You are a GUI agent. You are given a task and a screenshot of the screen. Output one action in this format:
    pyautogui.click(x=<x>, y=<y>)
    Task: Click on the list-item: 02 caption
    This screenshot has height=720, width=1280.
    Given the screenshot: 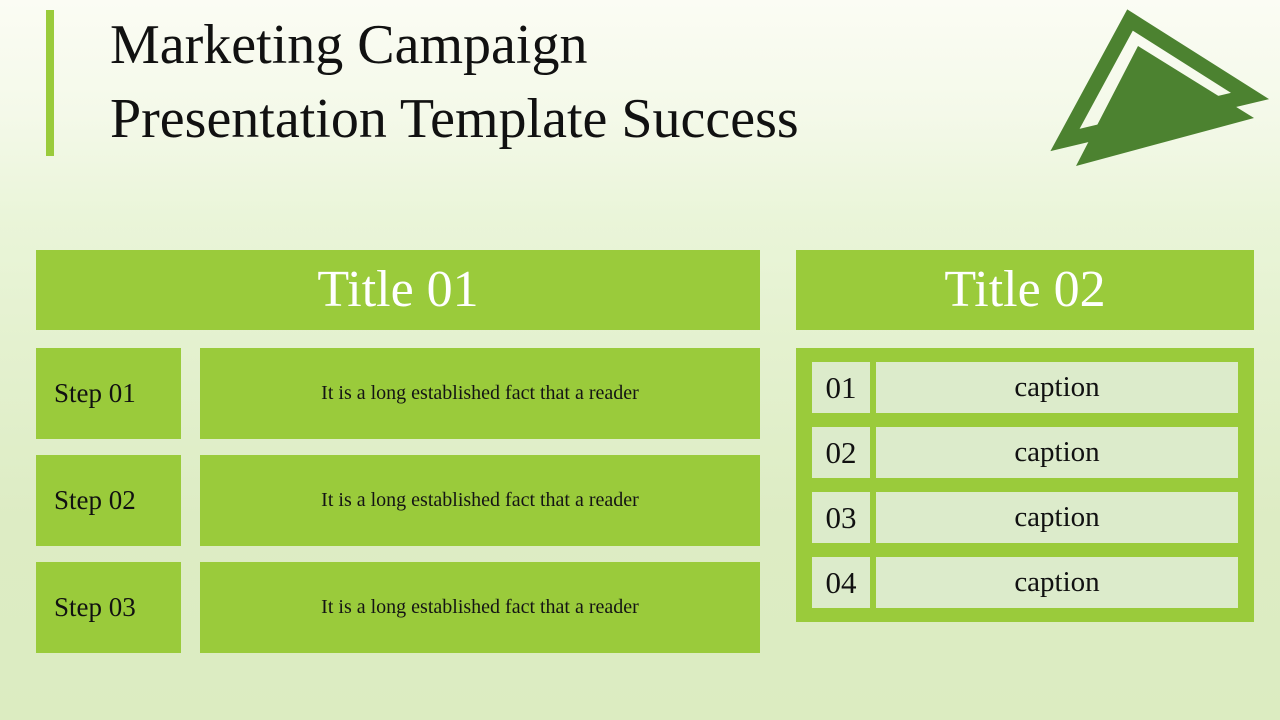 What is the action you would take?
    pyautogui.click(x=1025, y=452)
    